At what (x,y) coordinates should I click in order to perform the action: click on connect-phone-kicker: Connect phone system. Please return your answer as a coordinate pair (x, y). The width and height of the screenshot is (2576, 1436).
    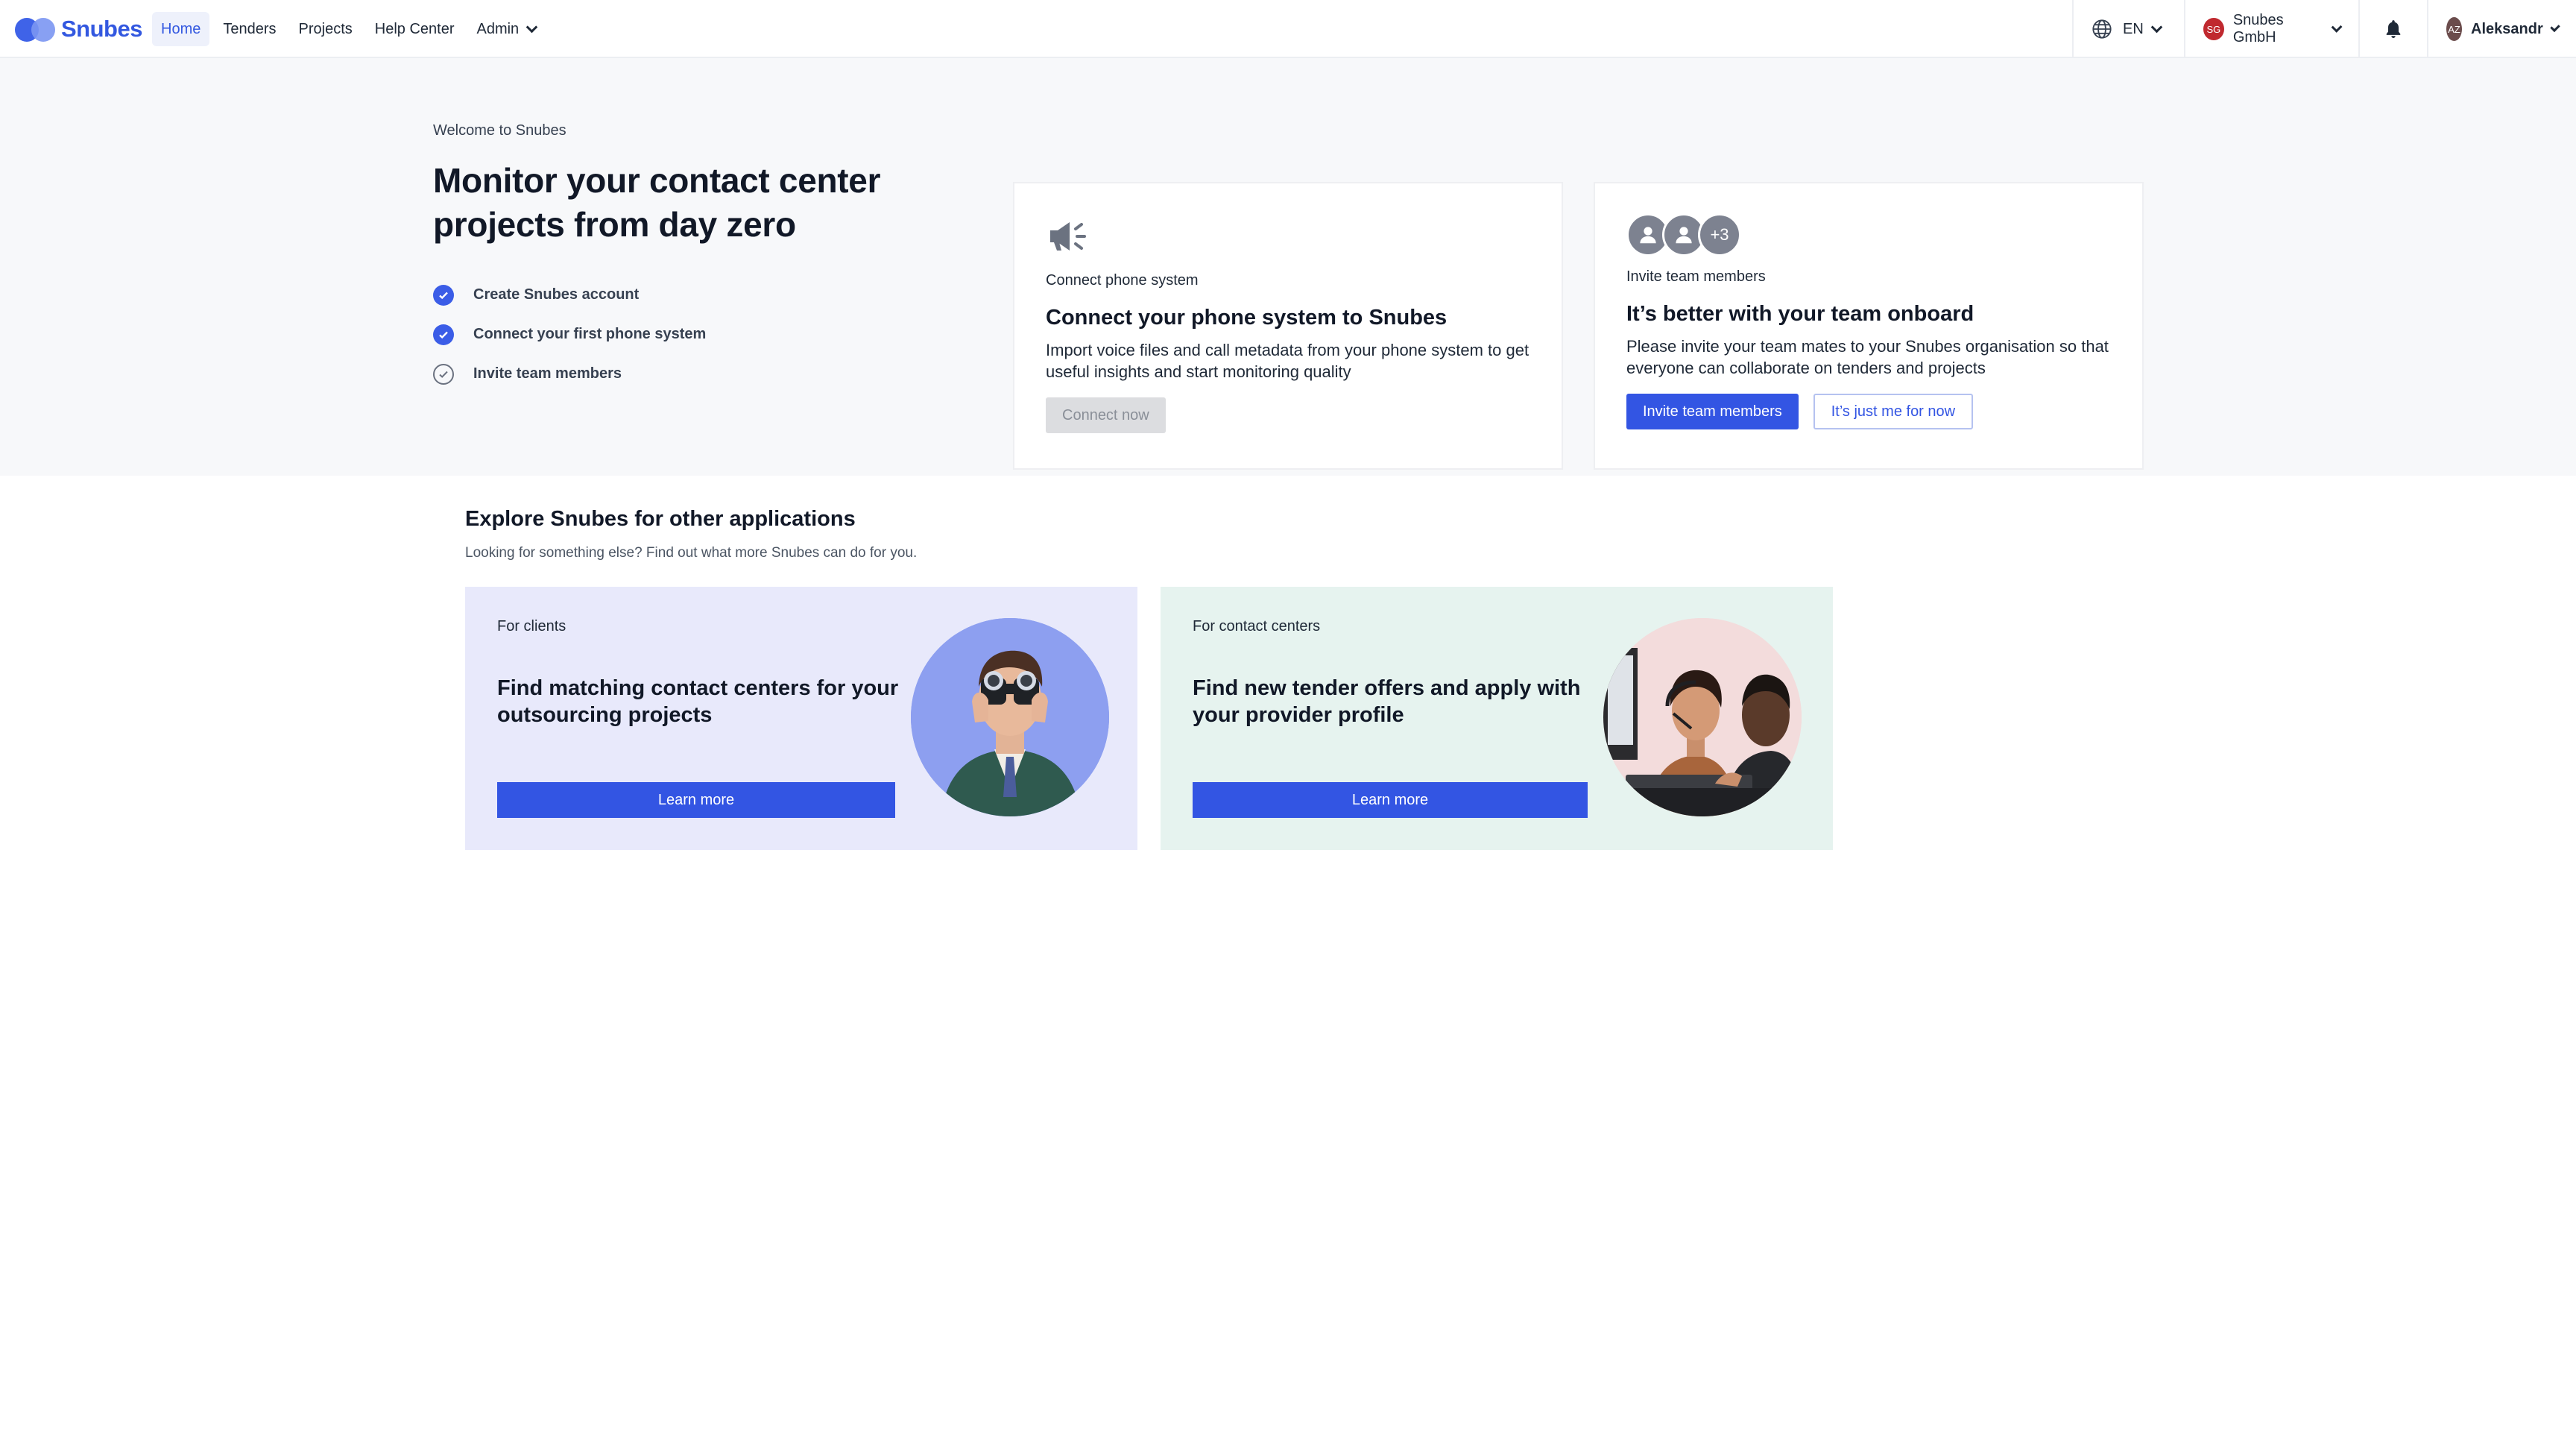
    Looking at the image, I should click on (1122, 280).